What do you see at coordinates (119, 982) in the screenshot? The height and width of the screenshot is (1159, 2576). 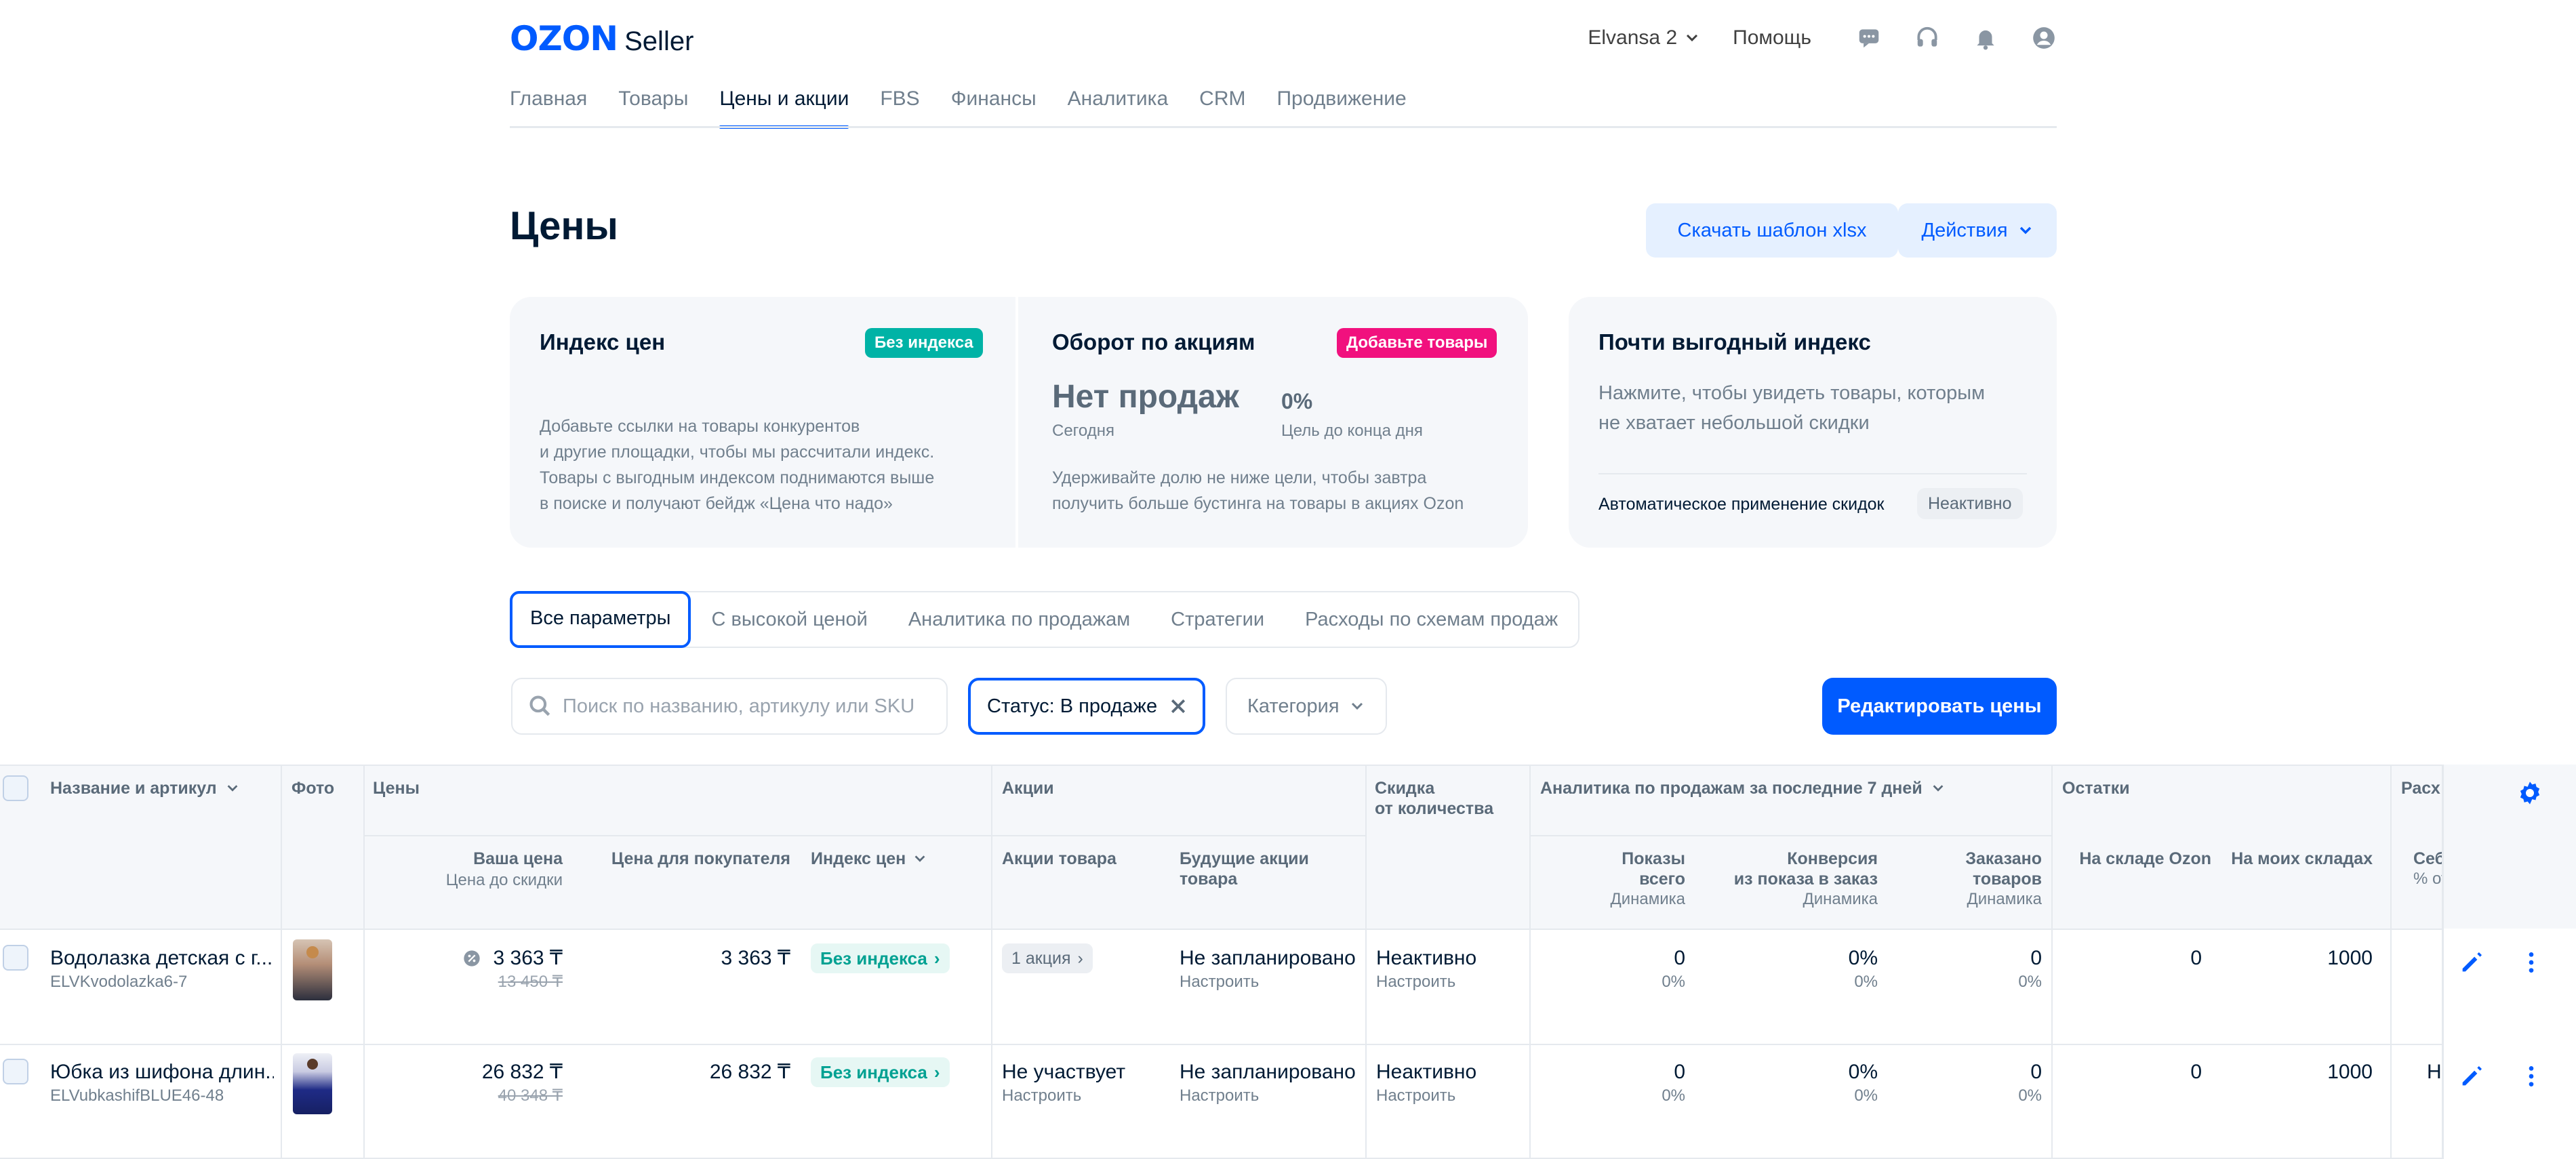 I see `product-sku: ELVKvodolazka6-7` at bounding box center [119, 982].